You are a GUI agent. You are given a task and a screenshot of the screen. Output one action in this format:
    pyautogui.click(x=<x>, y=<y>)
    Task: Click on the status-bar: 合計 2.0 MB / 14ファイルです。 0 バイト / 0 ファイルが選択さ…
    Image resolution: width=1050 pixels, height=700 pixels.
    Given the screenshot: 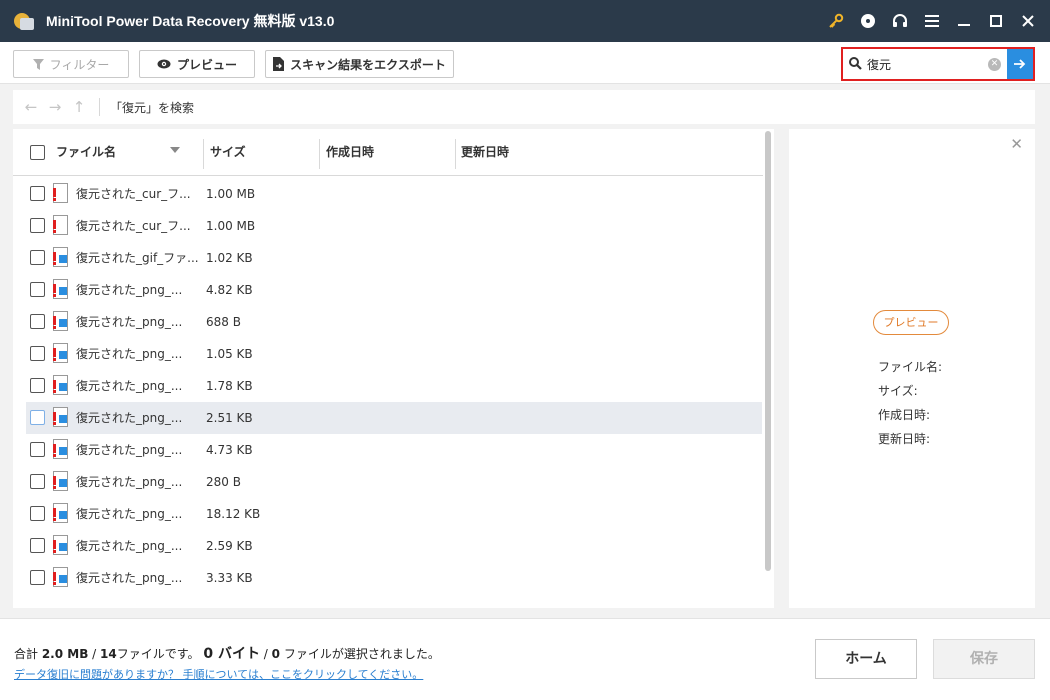 What is the action you would take?
    pyautogui.click(x=525, y=659)
    